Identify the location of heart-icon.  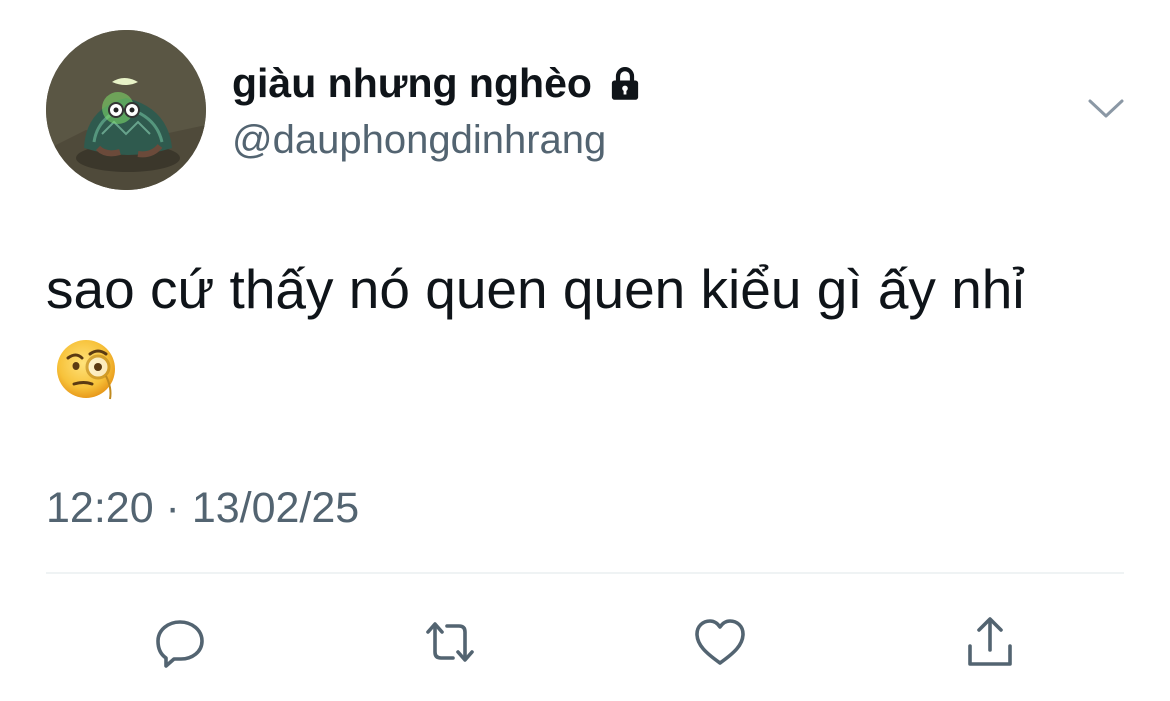
(720, 642).